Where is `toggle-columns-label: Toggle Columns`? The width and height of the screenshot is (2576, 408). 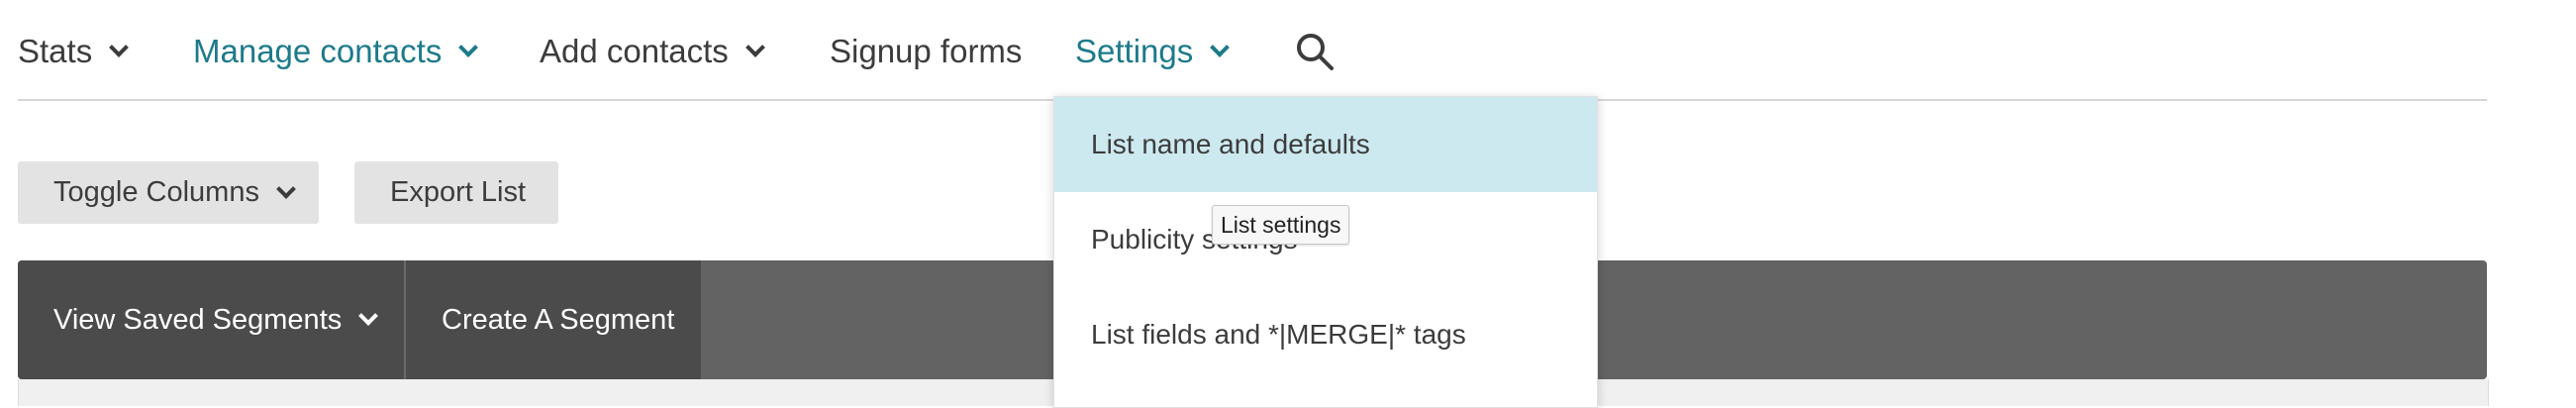
toggle-columns-label: Toggle Columns is located at coordinates (156, 192).